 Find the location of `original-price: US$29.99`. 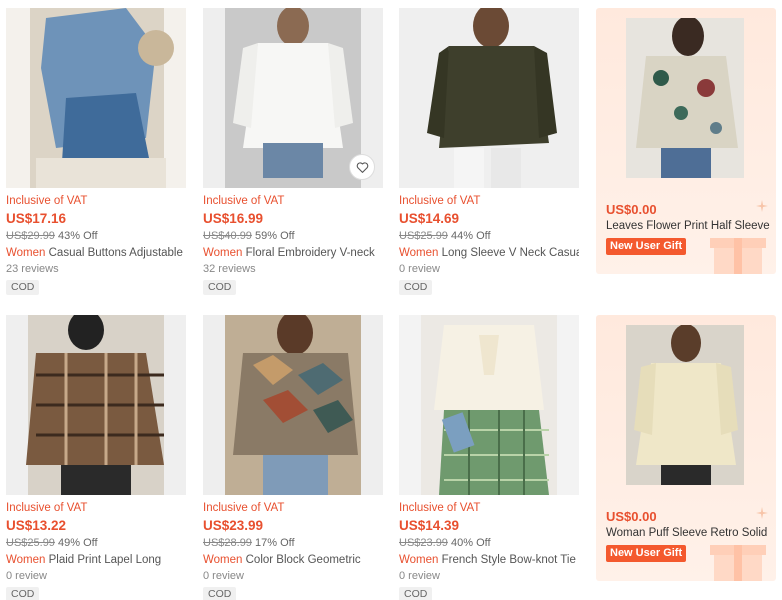

original-price: US$29.99 is located at coordinates (30, 236).